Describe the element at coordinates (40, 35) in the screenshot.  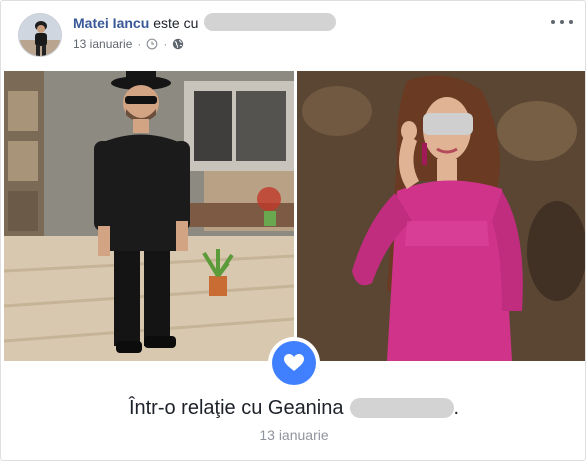
I see `author-avatar` at that location.